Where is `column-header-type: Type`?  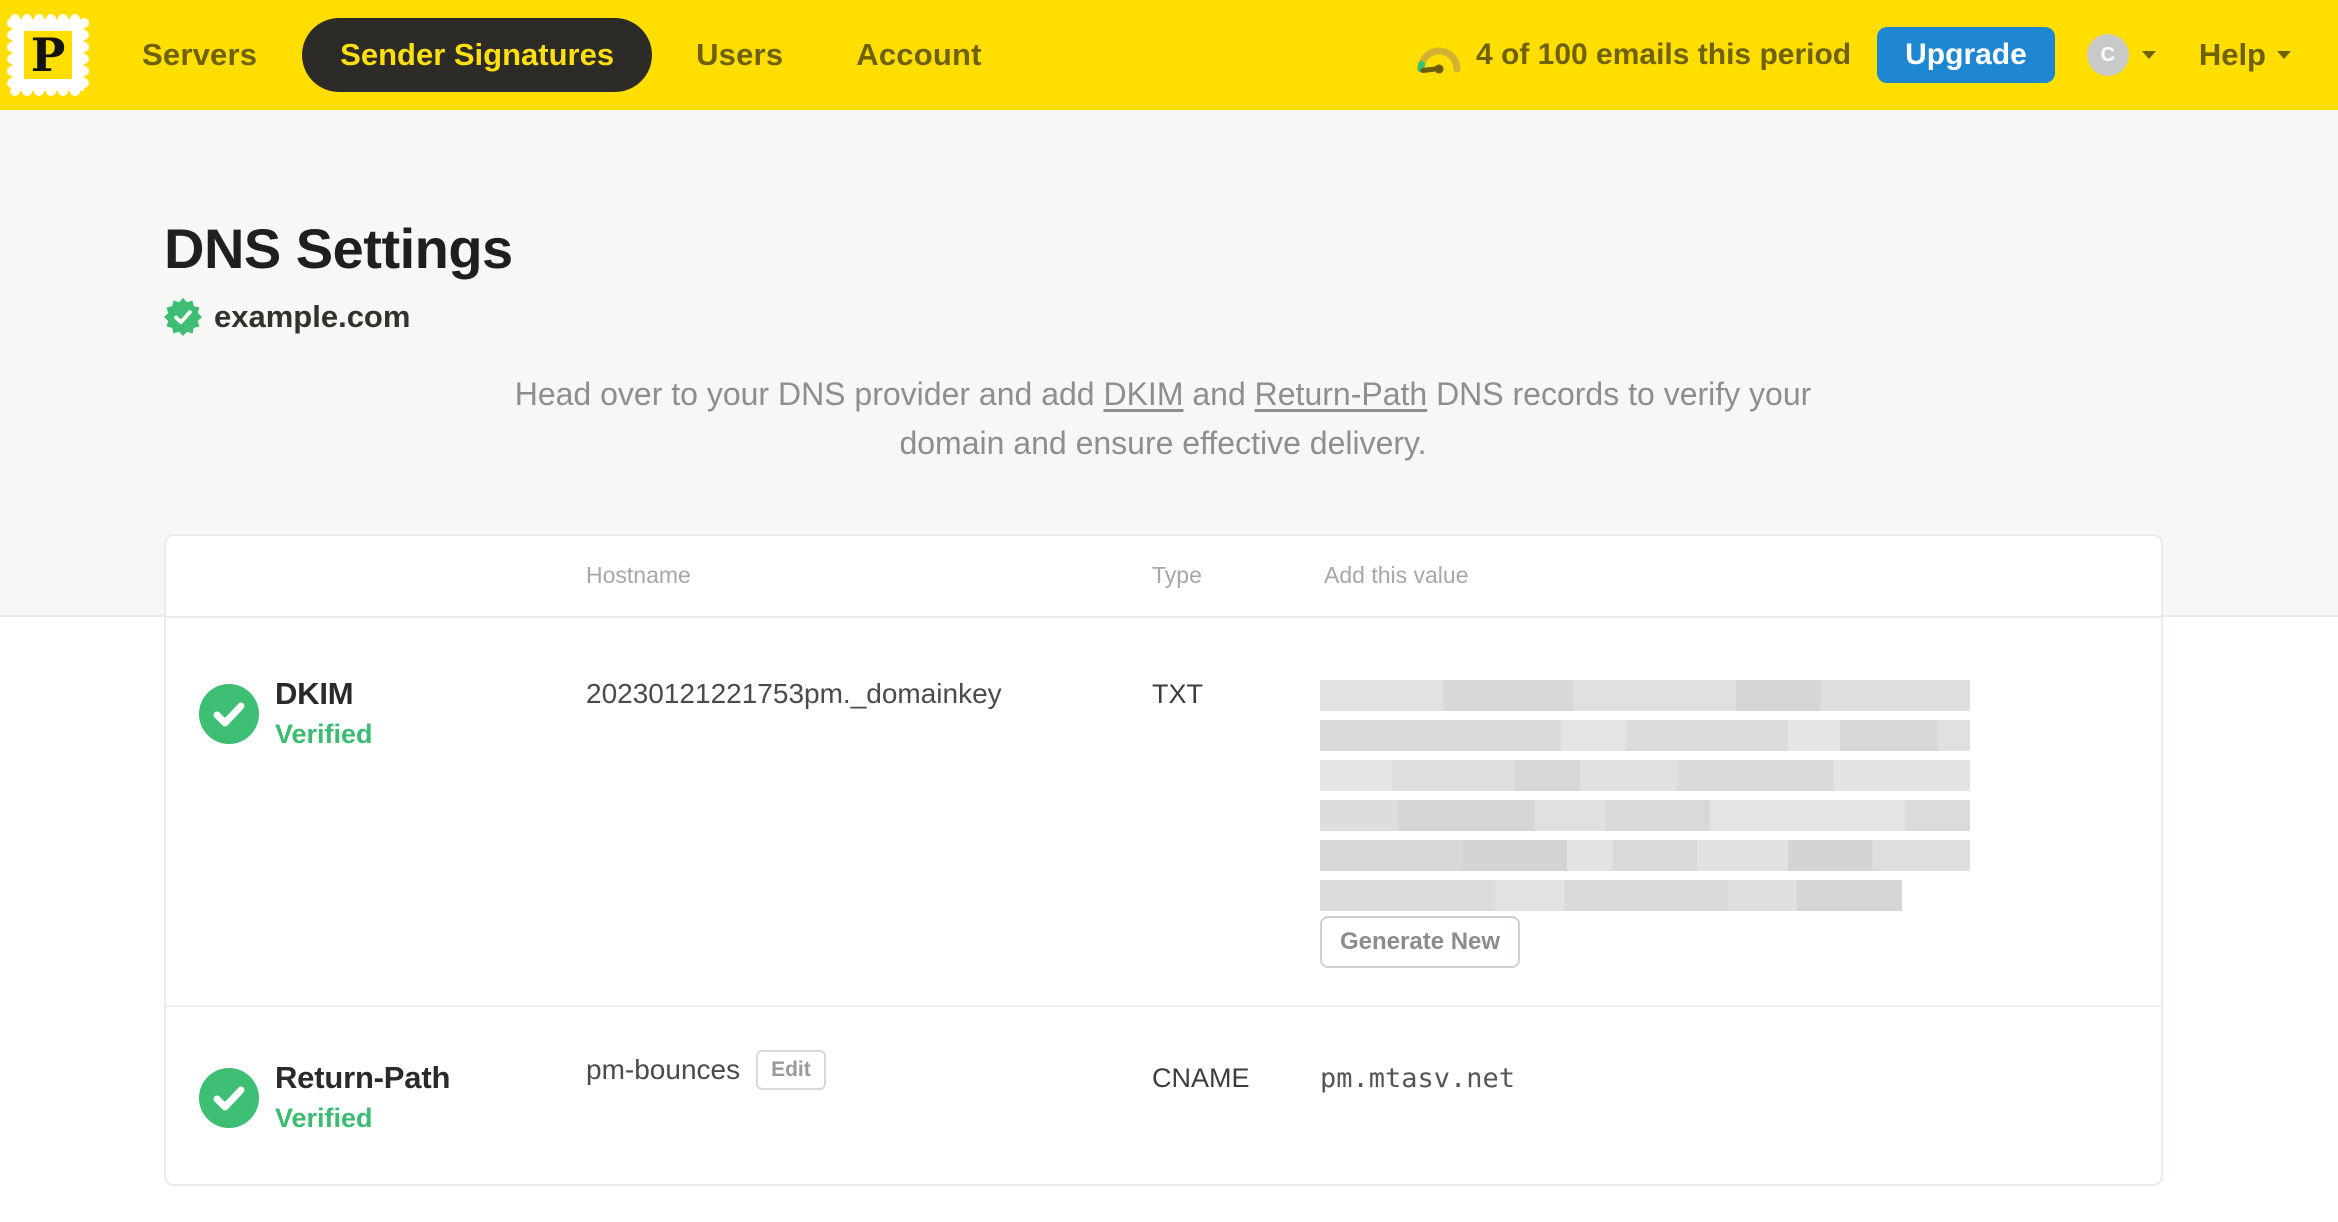
column-header-type: Type is located at coordinates (1177, 575).